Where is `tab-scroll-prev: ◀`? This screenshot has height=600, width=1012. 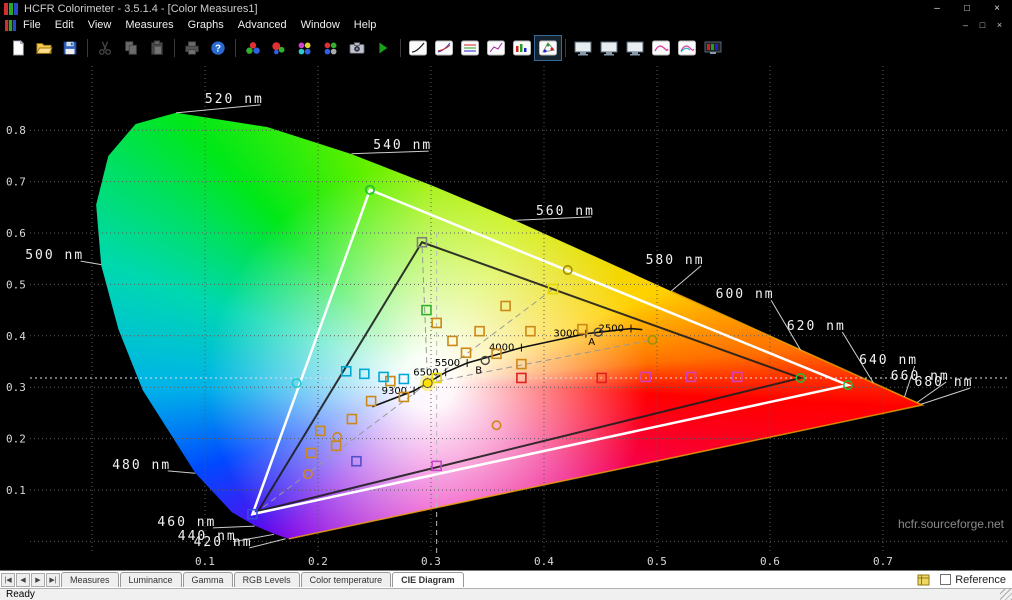
tab-scroll-prev: ◀ is located at coordinates (23, 579).